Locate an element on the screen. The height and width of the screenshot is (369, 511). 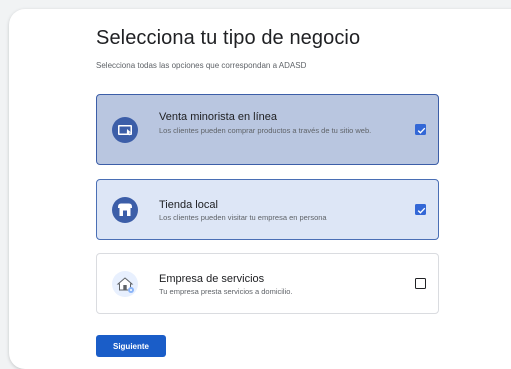
storefront-icon is located at coordinates (125, 210).